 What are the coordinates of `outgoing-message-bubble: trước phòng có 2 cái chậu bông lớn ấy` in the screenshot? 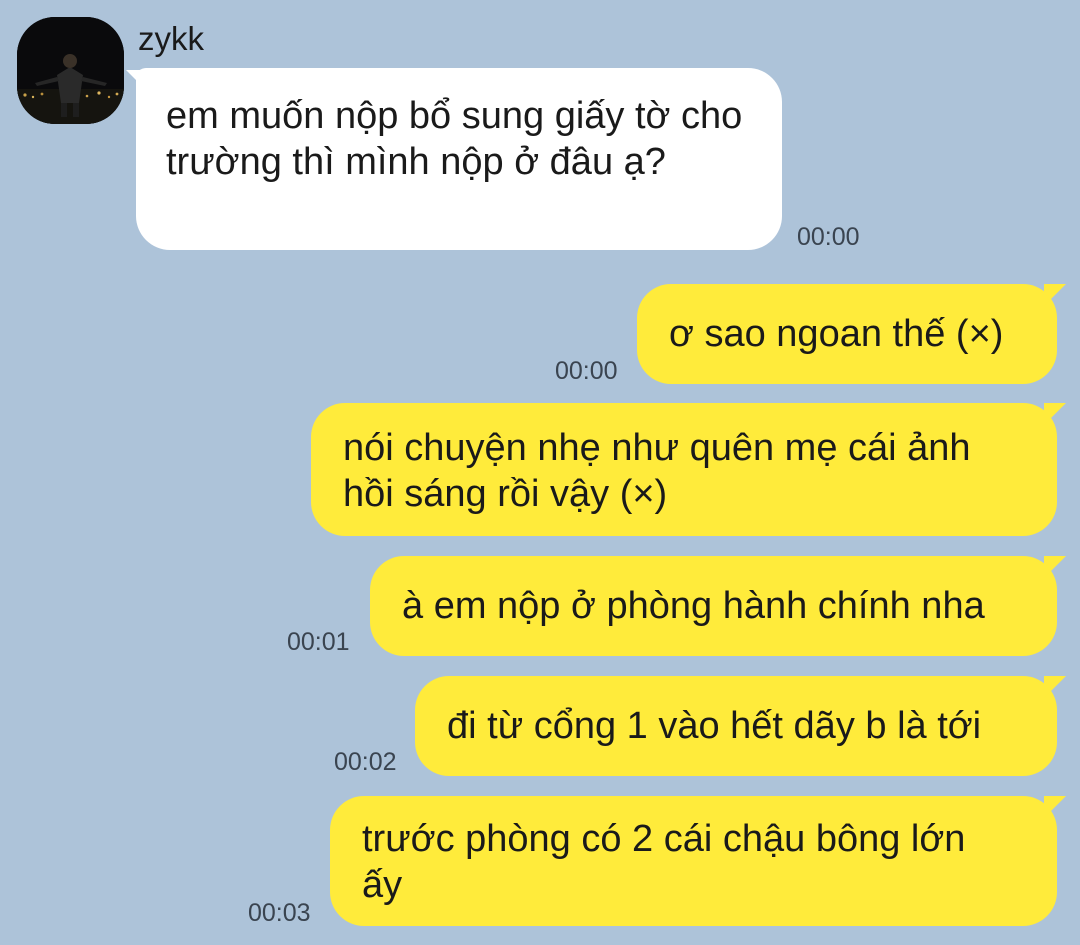 It's located at (693, 861).